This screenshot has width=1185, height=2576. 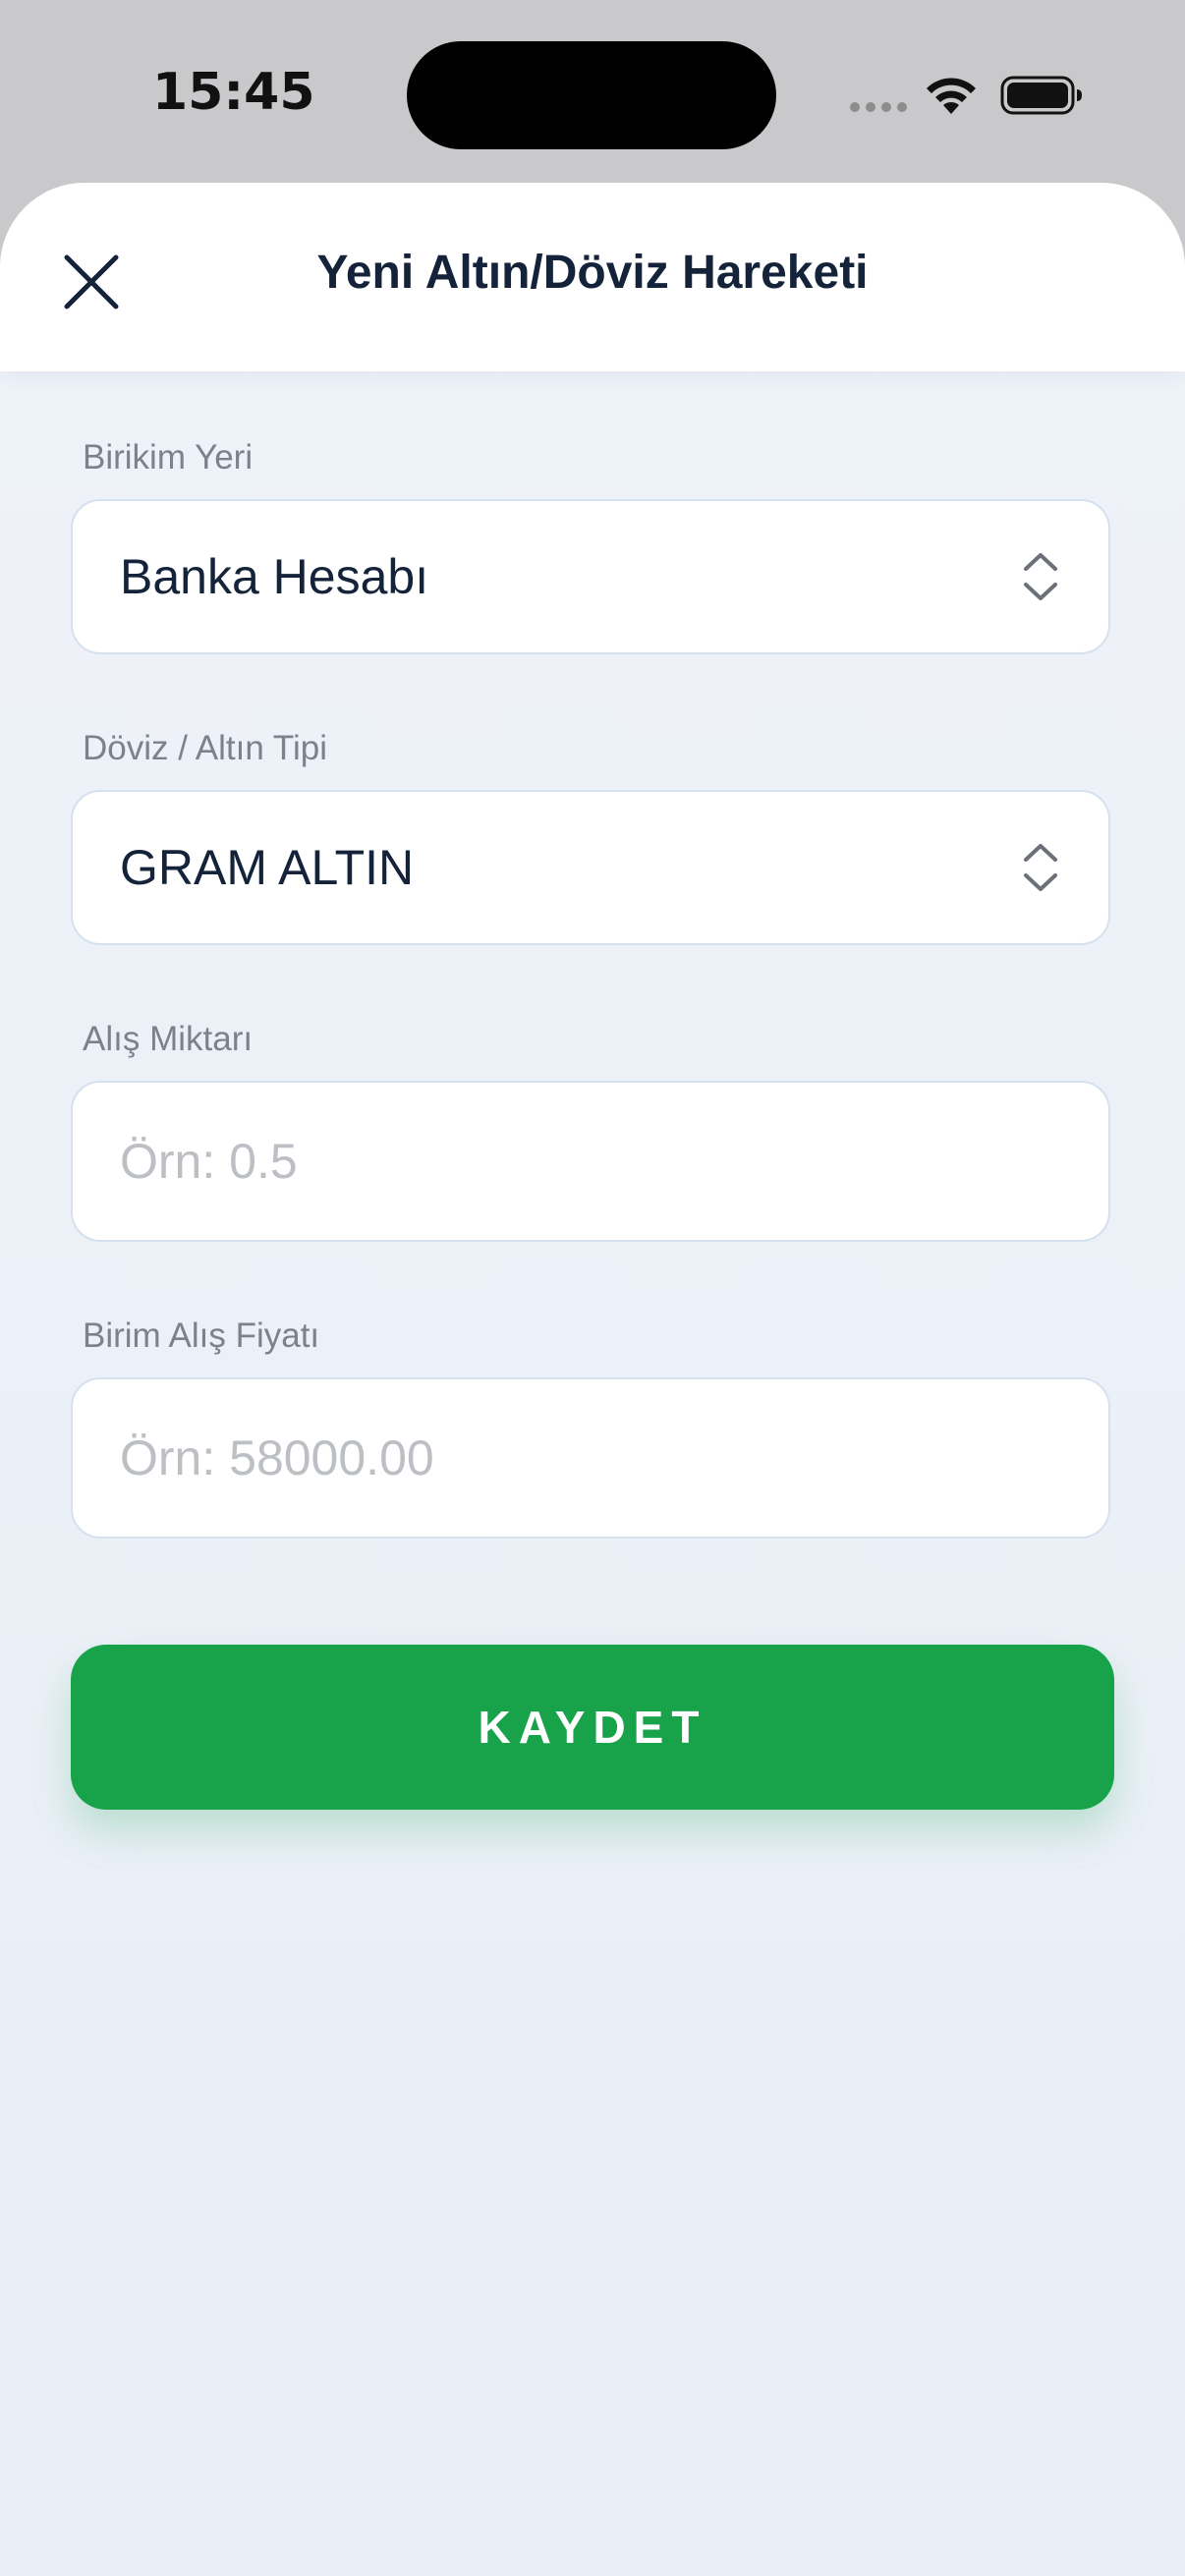 I want to click on currency-type-select: GRAM ALTIN, so click(x=591, y=867).